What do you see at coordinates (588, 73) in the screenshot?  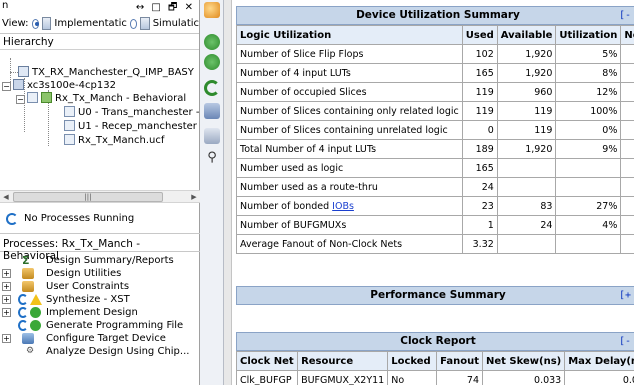 I see `metric-util: 8%` at bounding box center [588, 73].